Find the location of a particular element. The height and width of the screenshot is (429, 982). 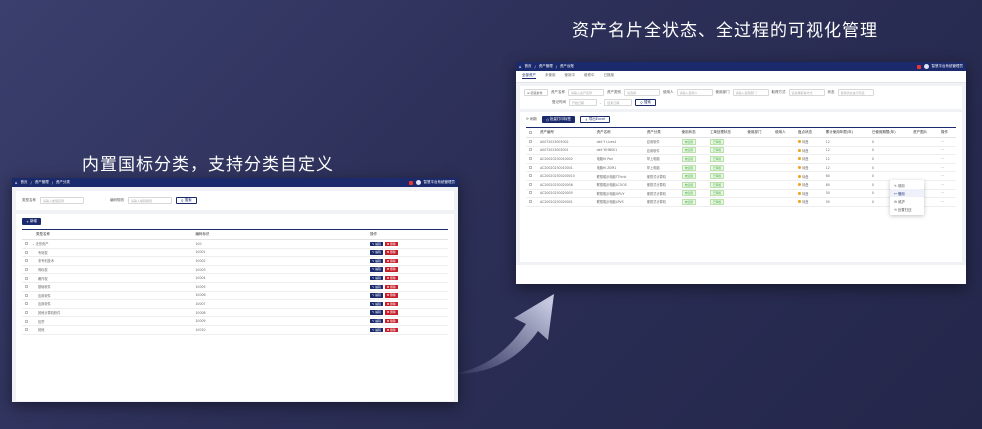

table-row: 著作权 10004 ✎ 编辑 ✖ 删除 is located at coordinates (235, 278).